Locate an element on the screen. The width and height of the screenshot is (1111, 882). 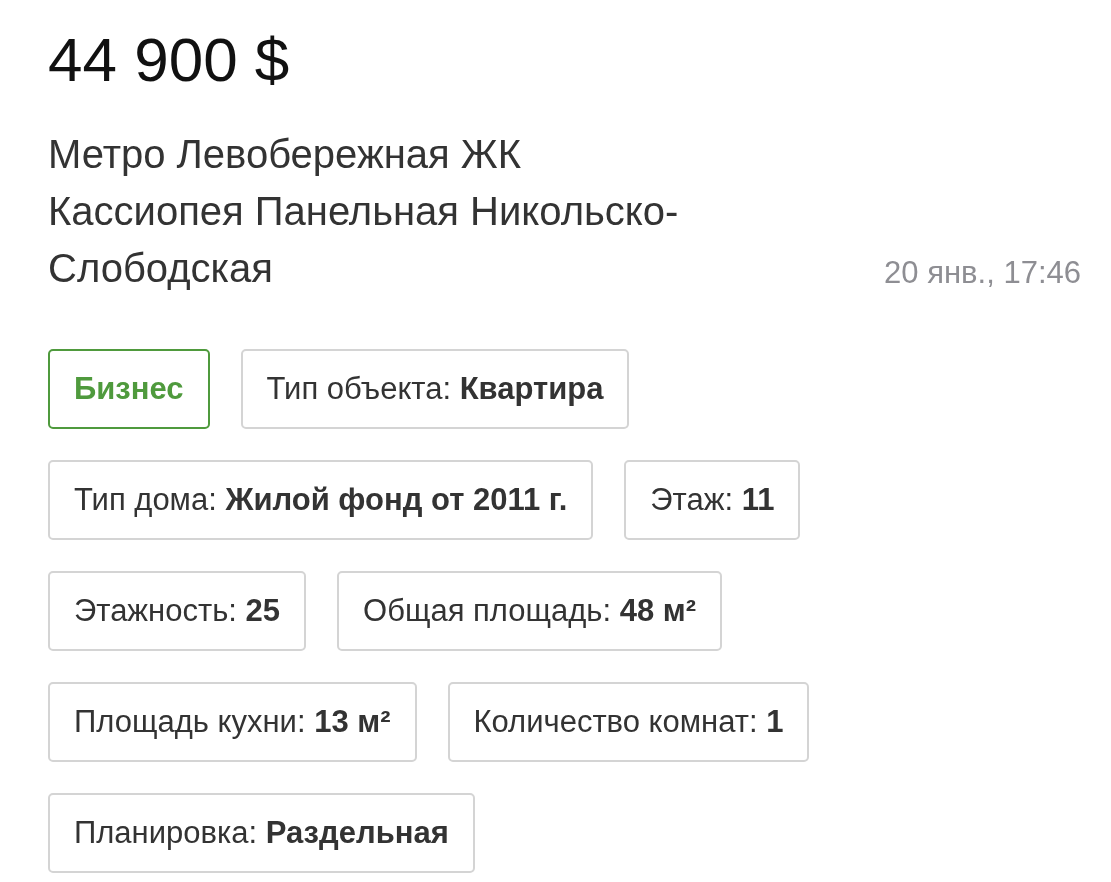
property-tag: Тип дома: Жилой фонд от 2011 г. is located at coordinates (321, 500).